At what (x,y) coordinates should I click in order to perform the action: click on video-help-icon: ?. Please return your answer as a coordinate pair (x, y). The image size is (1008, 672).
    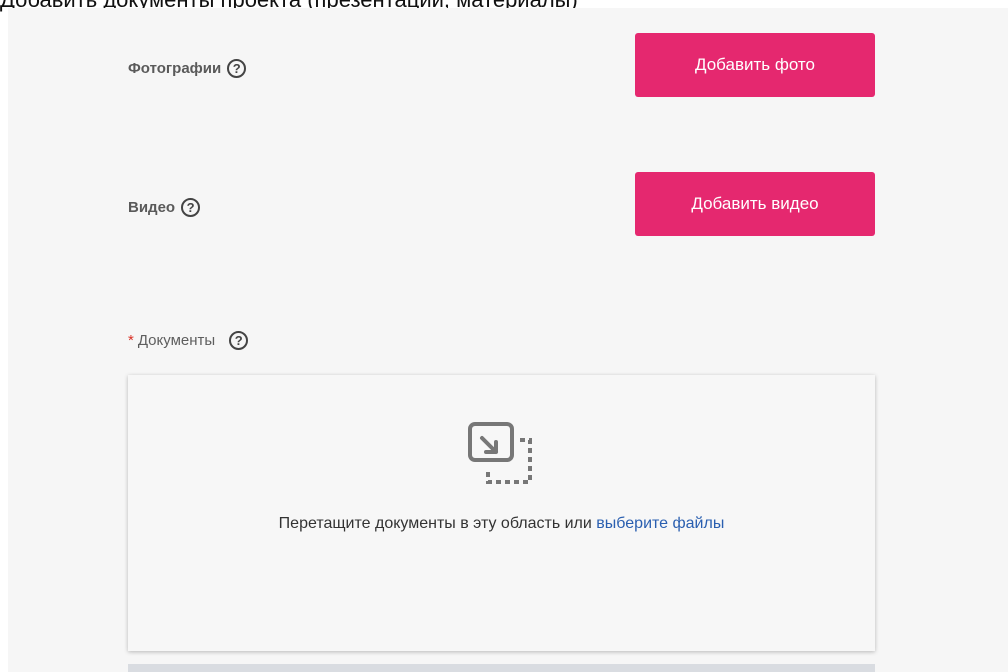
    Looking at the image, I should click on (191, 207).